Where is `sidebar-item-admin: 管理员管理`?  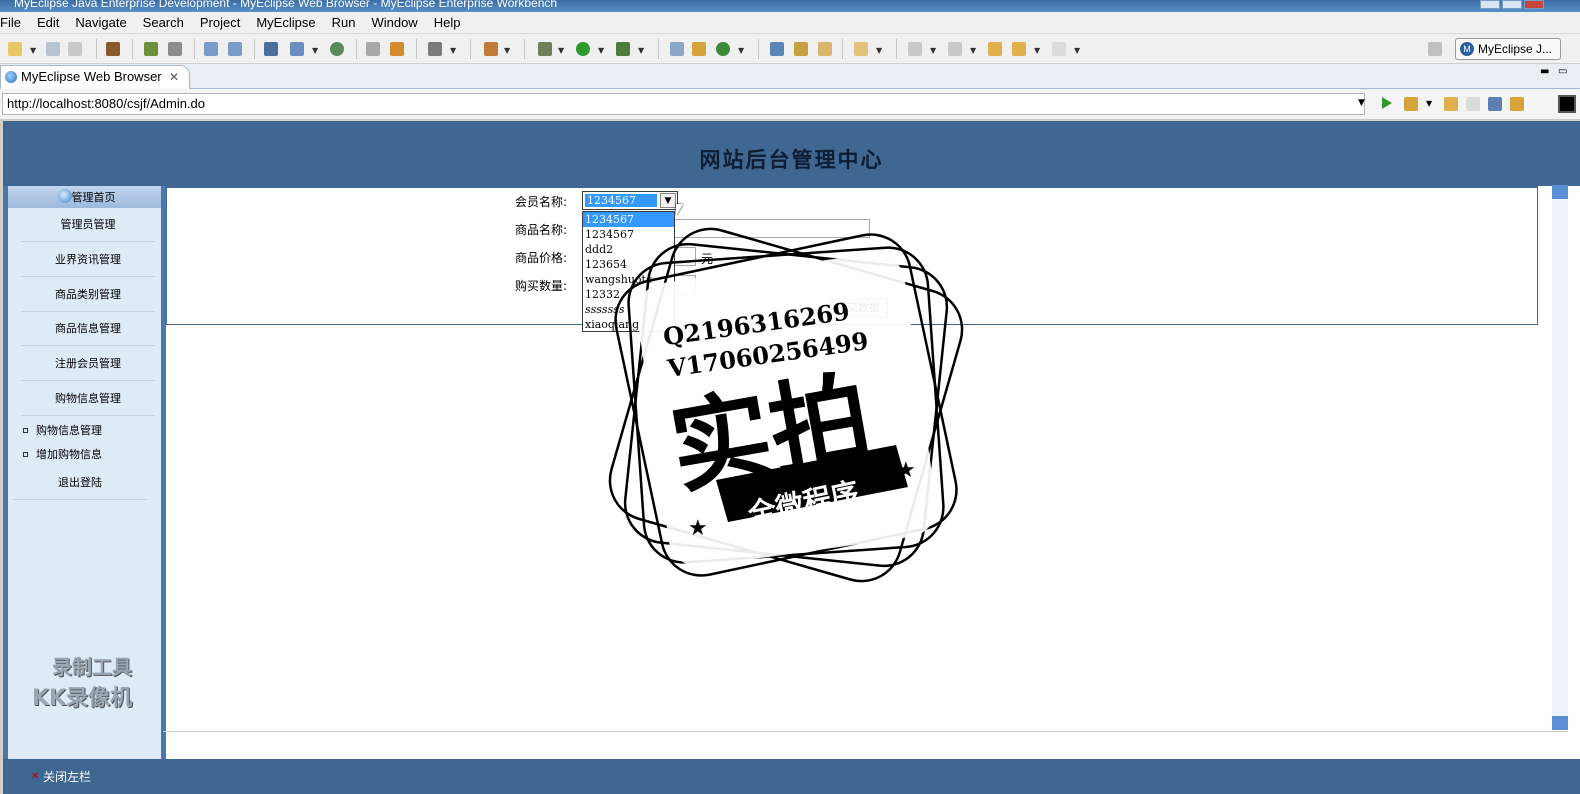 sidebar-item-admin: 管理员管理 is located at coordinates (88, 225).